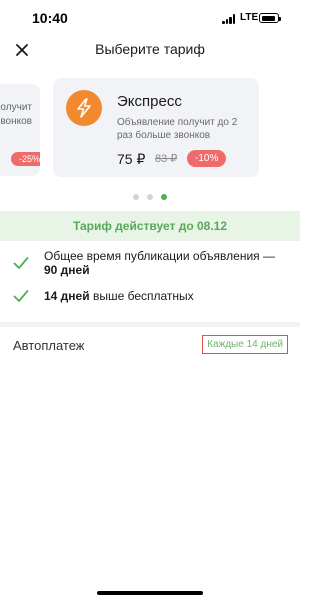 The image size is (320, 600). Describe the element at coordinates (270, 18) in the screenshot. I see `battery-icon` at that location.